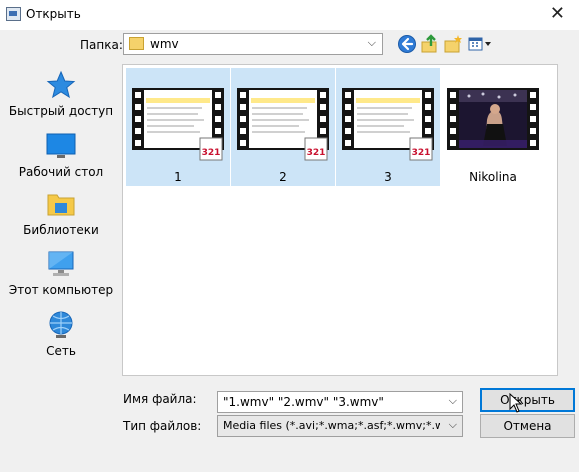 The image size is (579, 472). Describe the element at coordinates (303, 402) in the screenshot. I see `filename-value: "1.wmv" "2.wmv" "3.wmv"` at that location.